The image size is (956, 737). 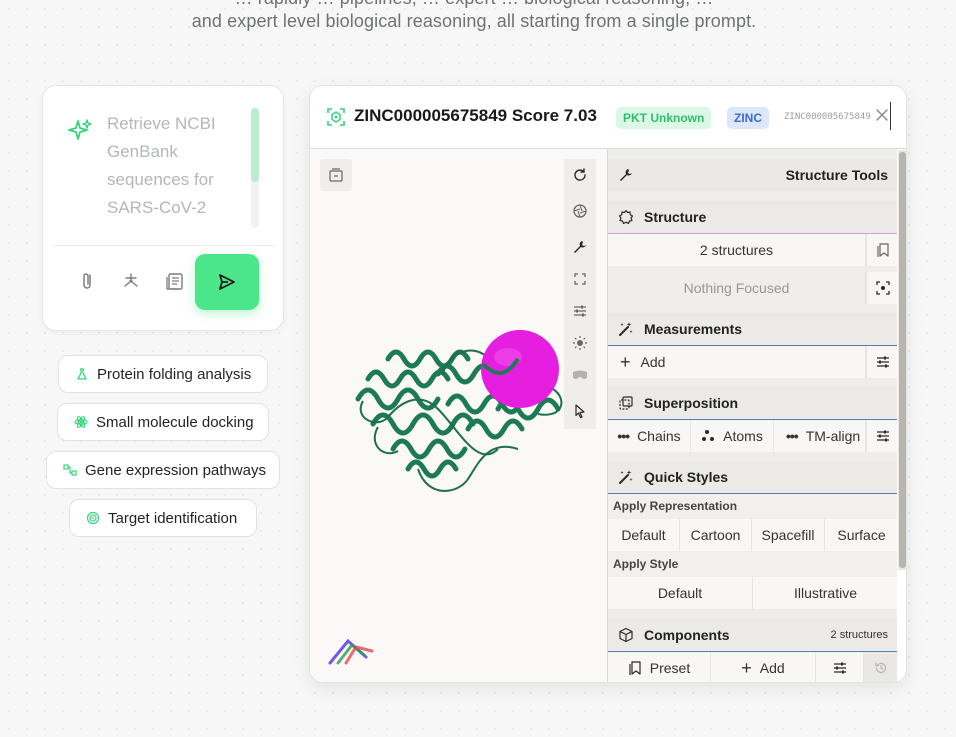 I want to click on preset-button: Preset, so click(x=659, y=667).